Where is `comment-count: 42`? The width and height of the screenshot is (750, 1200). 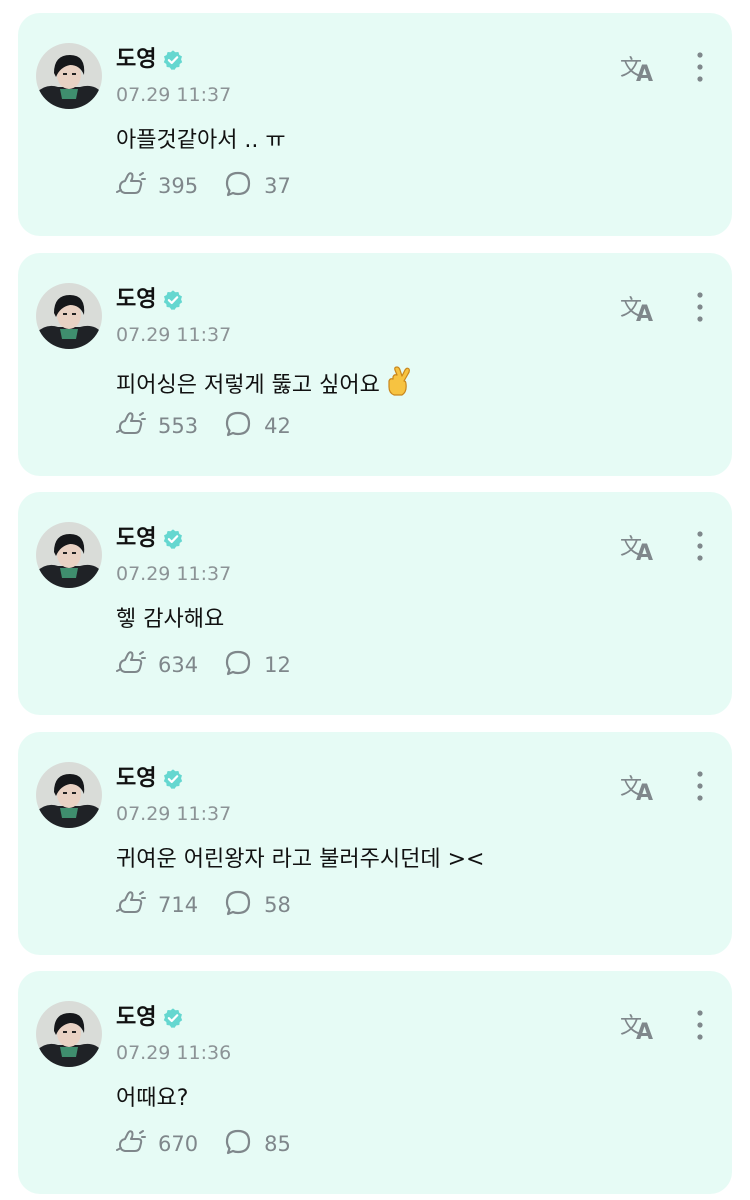 comment-count: 42 is located at coordinates (277, 426).